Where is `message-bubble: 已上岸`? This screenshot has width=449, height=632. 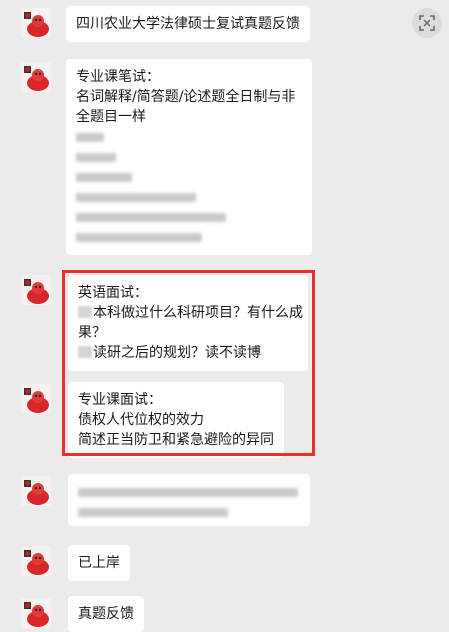
message-bubble: 已上岸 is located at coordinates (99, 563).